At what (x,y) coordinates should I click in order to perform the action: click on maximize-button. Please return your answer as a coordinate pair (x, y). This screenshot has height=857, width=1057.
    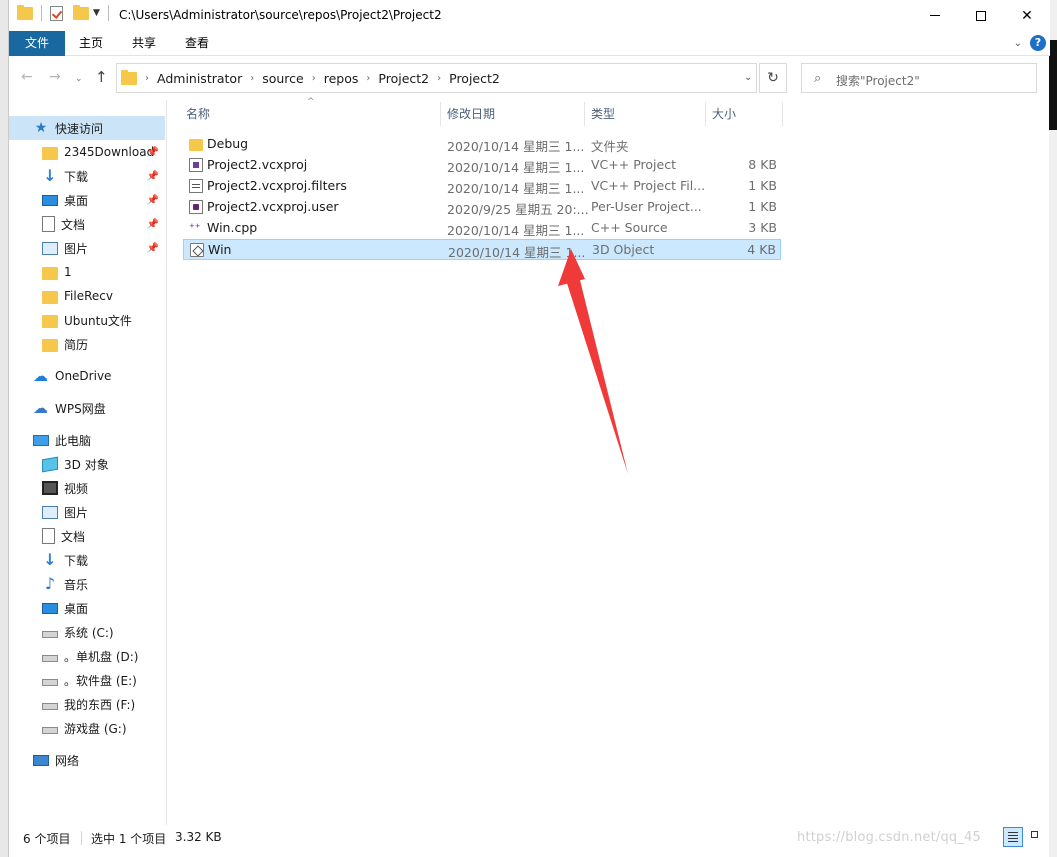
    Looking at the image, I should click on (981, 15).